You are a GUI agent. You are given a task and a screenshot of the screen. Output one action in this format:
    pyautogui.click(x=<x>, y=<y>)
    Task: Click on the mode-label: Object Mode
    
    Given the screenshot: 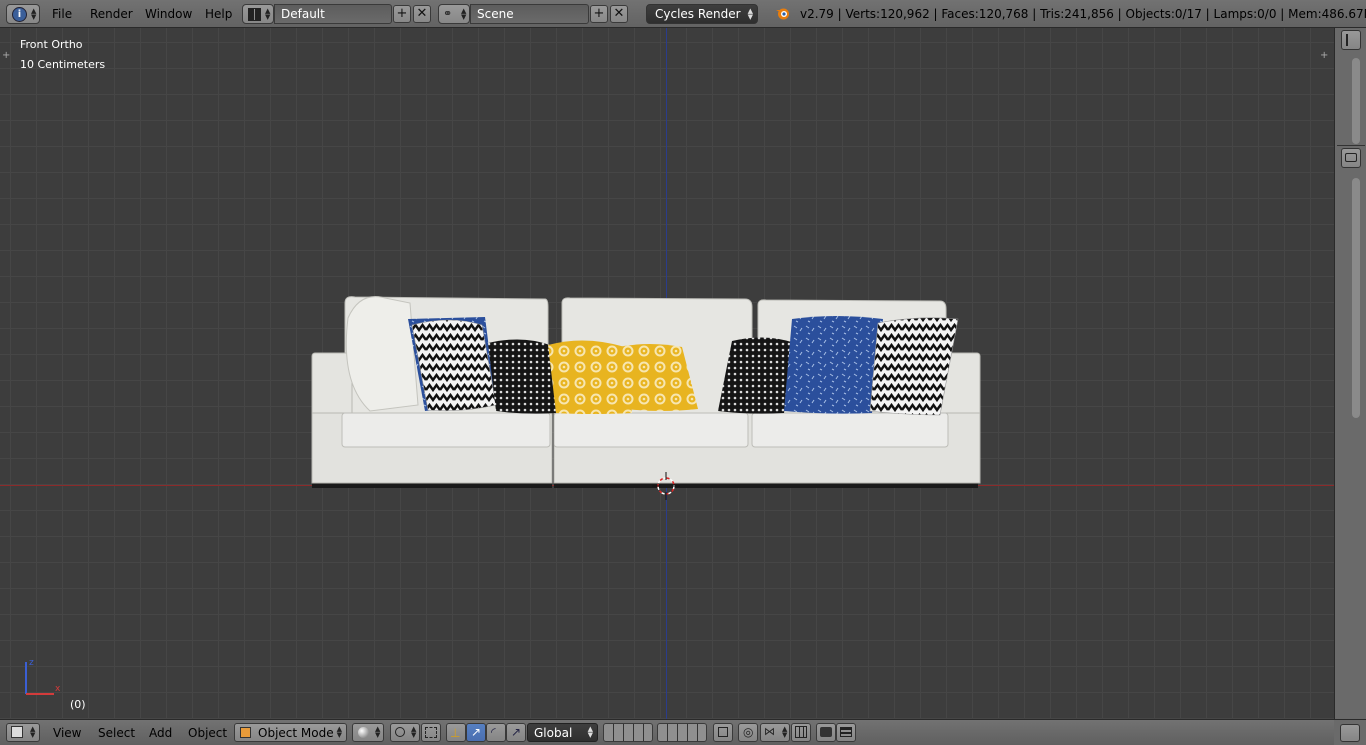 What is the action you would take?
    pyautogui.click(x=296, y=733)
    